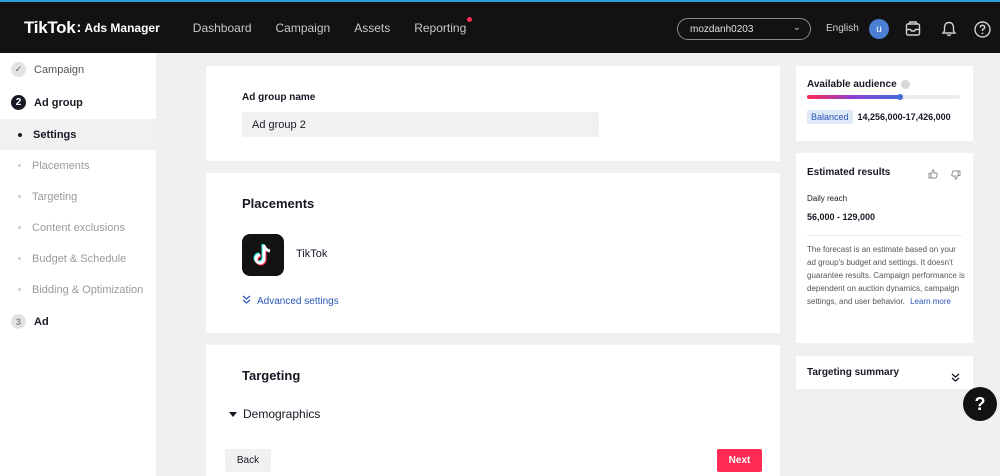 This screenshot has width=1000, height=476. I want to click on logo: TikTok : Ads Manager, so click(92, 28).